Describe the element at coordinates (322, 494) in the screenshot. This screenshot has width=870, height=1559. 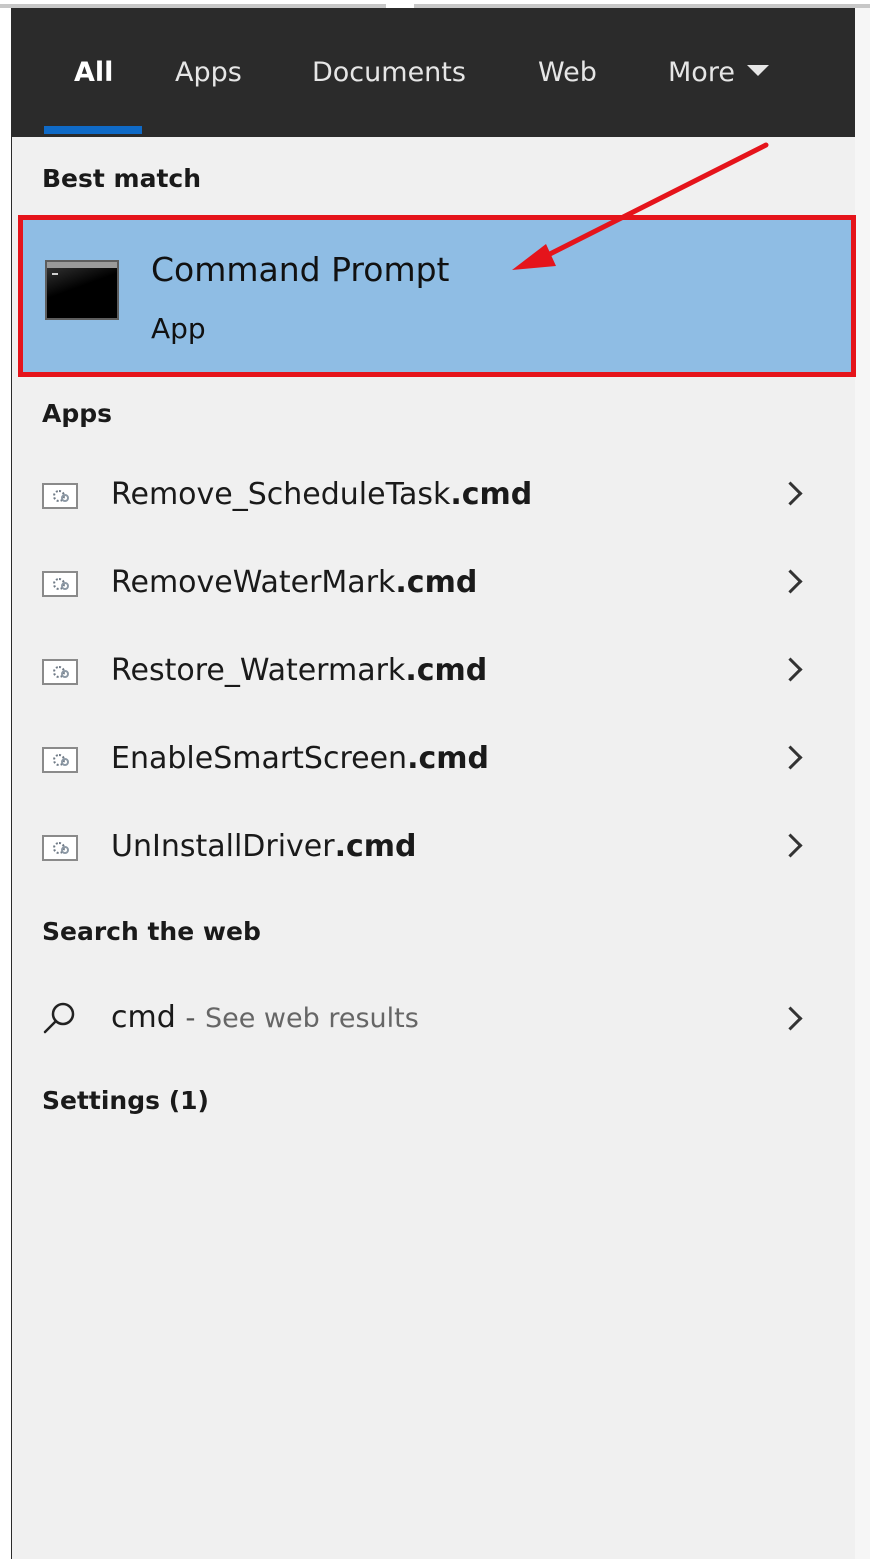
I see `app-result-label: Remove_ScheduleTask.cmd` at that location.